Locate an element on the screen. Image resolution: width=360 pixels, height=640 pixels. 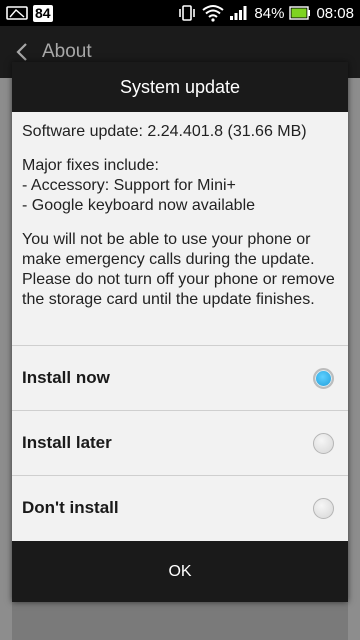
battery-icon is located at coordinates (300, 13).